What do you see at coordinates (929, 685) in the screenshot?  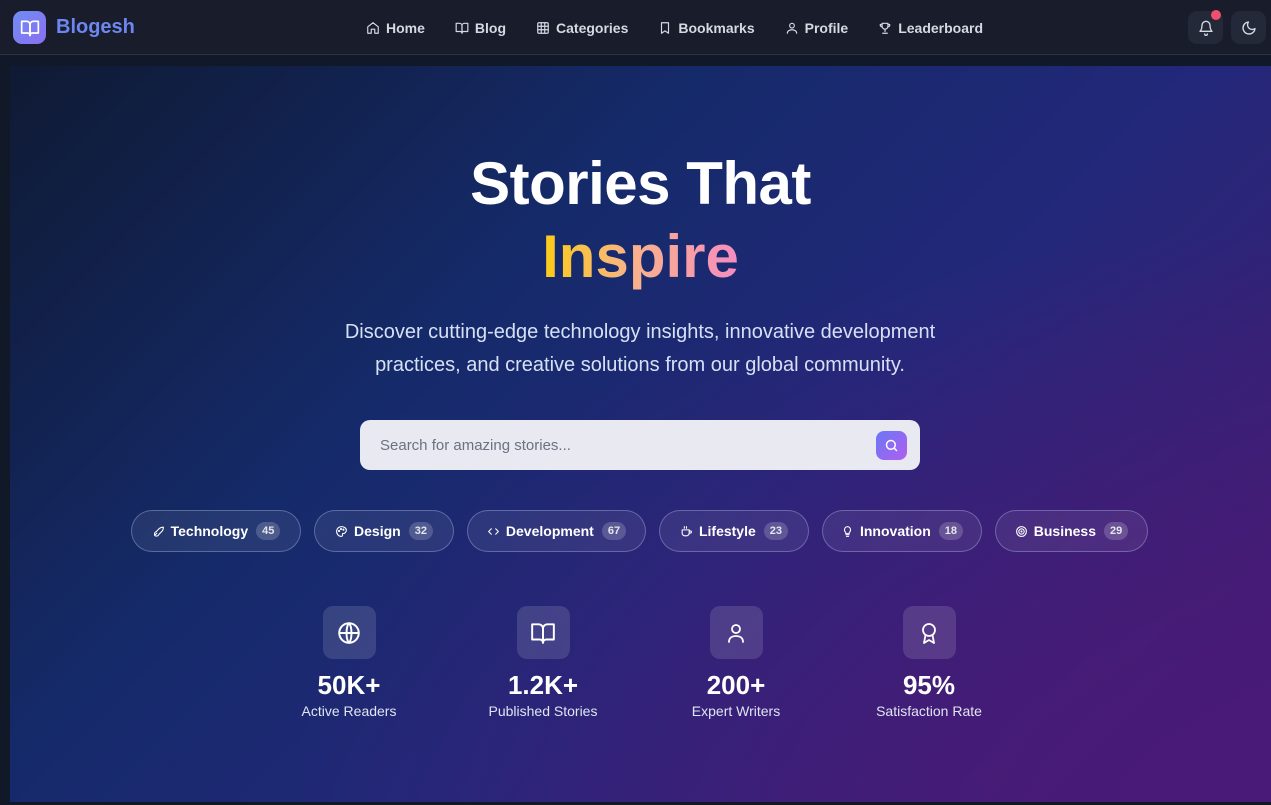 I see `stat-value: 95%` at bounding box center [929, 685].